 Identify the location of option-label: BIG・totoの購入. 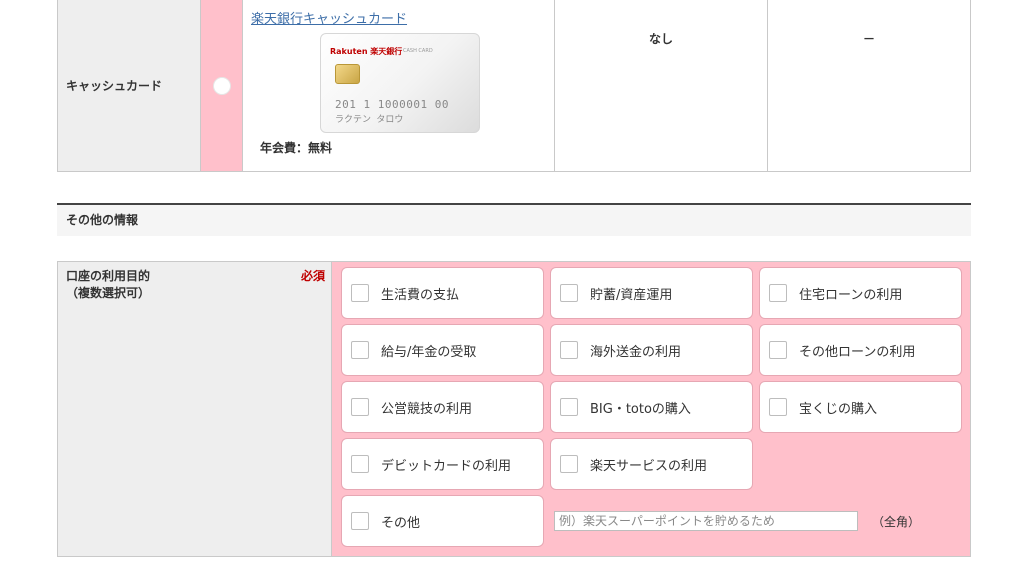
(640, 409).